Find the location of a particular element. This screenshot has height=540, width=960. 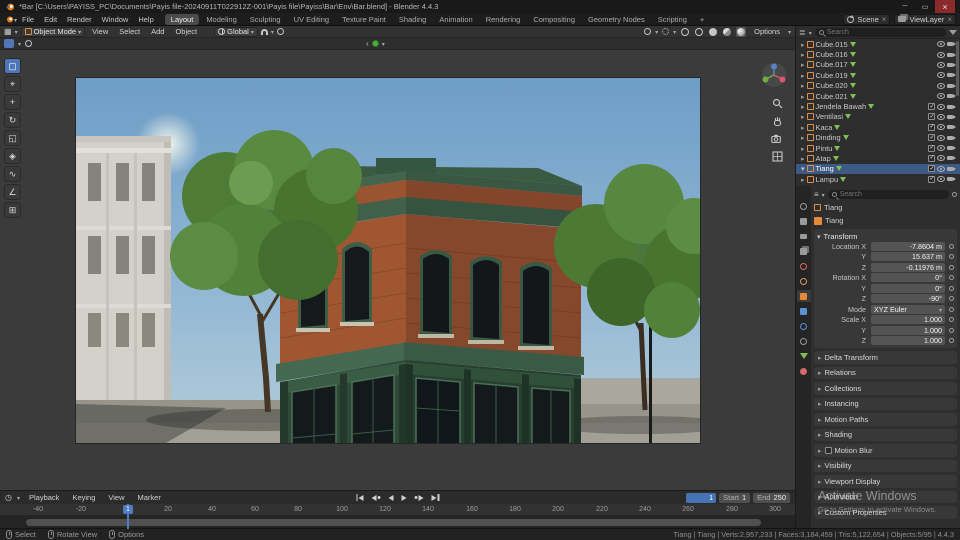

location-x-field: -7.8604 m is located at coordinates (908, 246).